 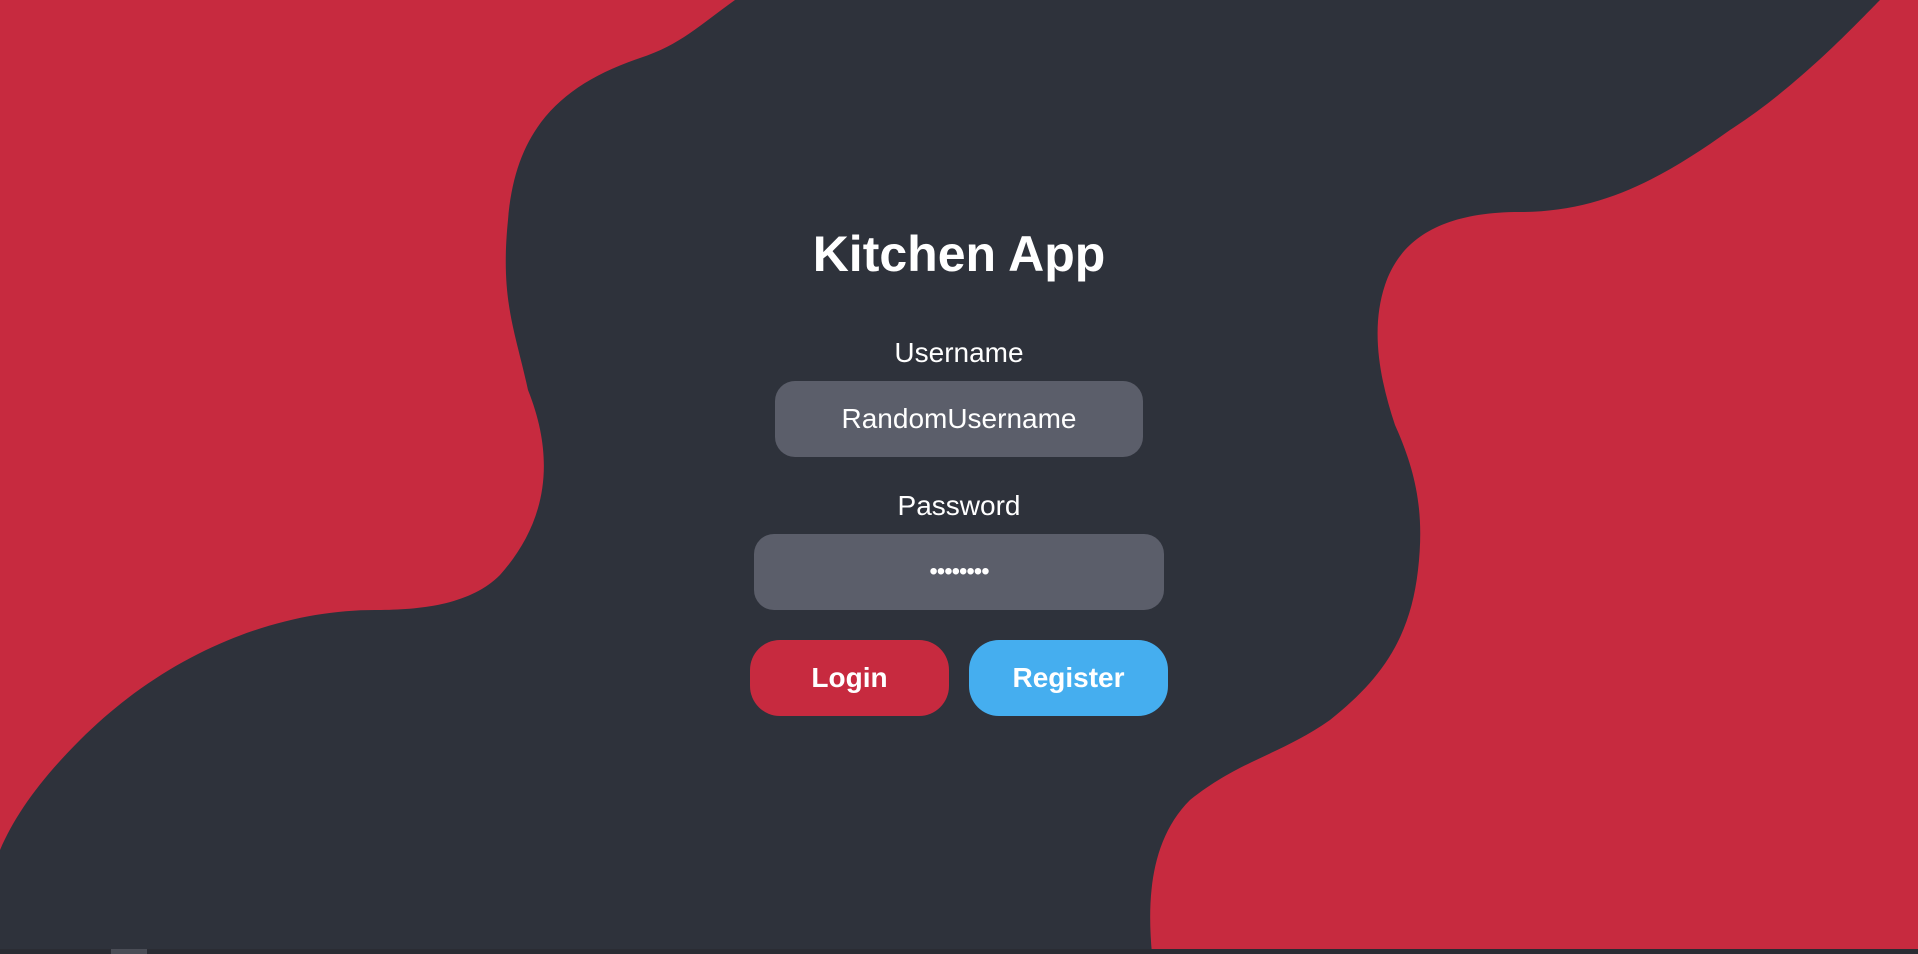 I want to click on register-button: Register, so click(x=1068, y=678).